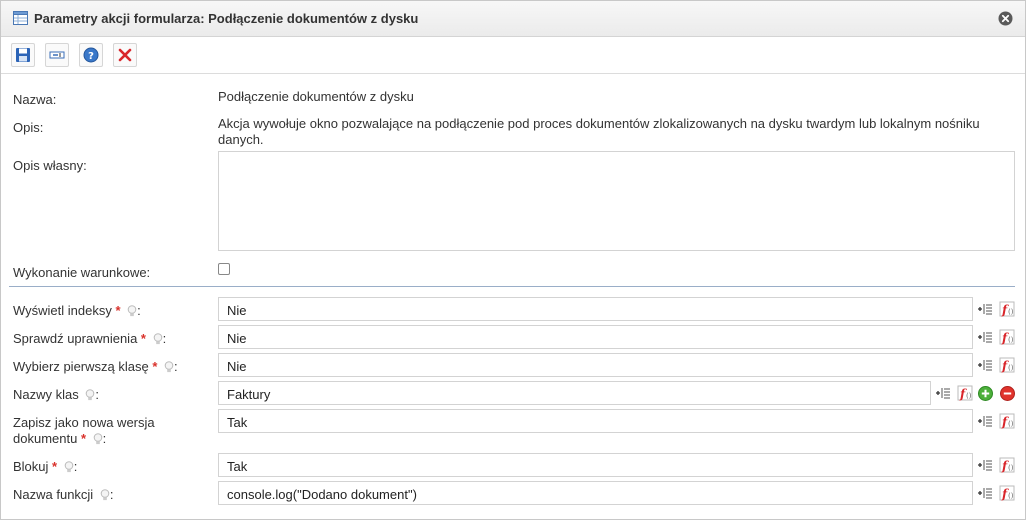 Image resolution: width=1026 pixels, height=520 pixels. I want to click on param-label-text: Nazwy klas, so click(46, 394).